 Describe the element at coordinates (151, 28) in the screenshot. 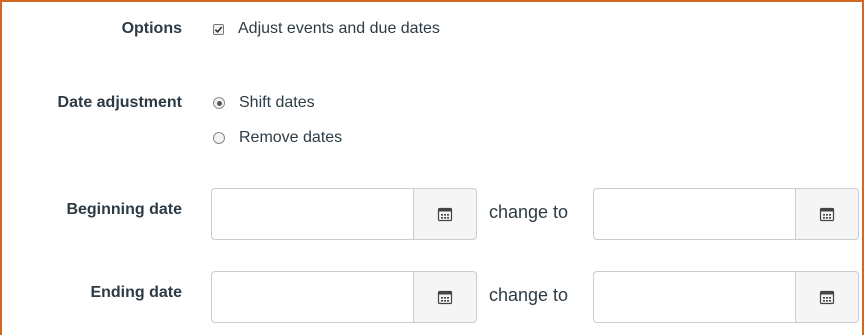

I see `options-label: Options` at that location.